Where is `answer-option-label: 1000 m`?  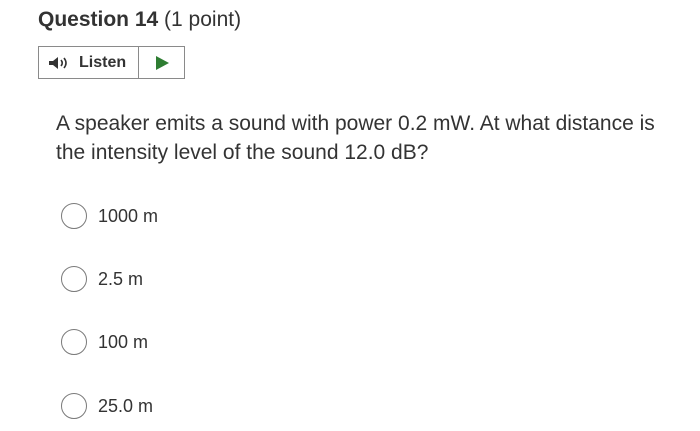 answer-option-label: 1000 m is located at coordinates (128, 215).